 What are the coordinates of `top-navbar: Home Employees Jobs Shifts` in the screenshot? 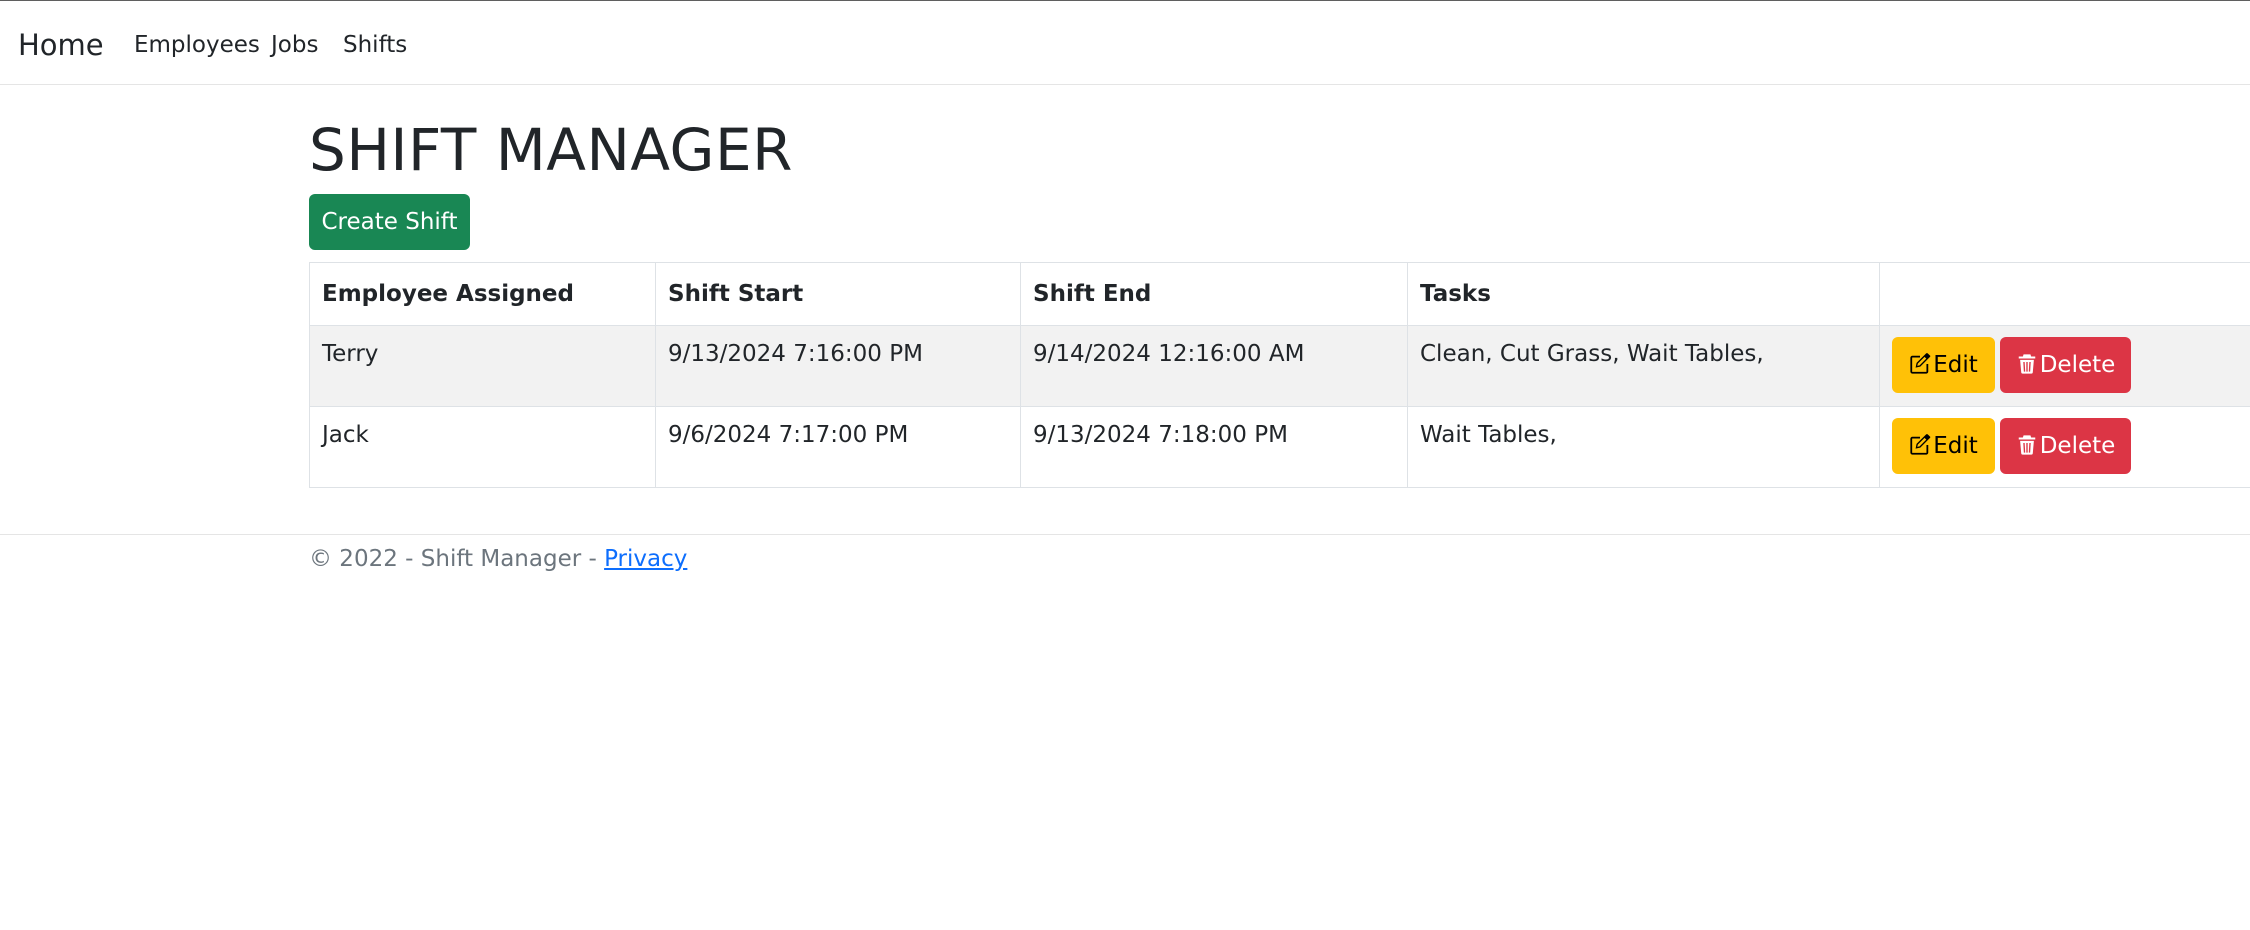 It's located at (1125, 43).